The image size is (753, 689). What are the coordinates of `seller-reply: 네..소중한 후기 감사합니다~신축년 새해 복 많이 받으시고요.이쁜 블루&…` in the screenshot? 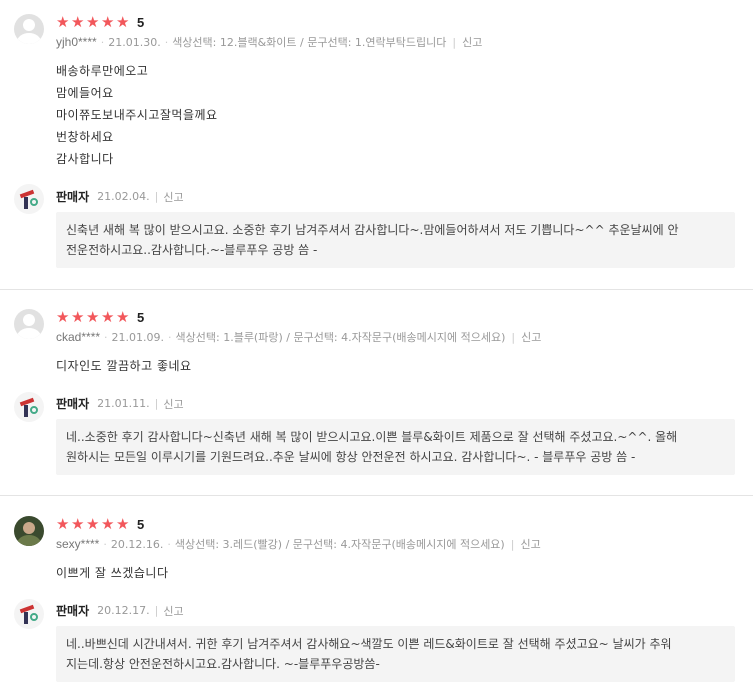 It's located at (395, 447).